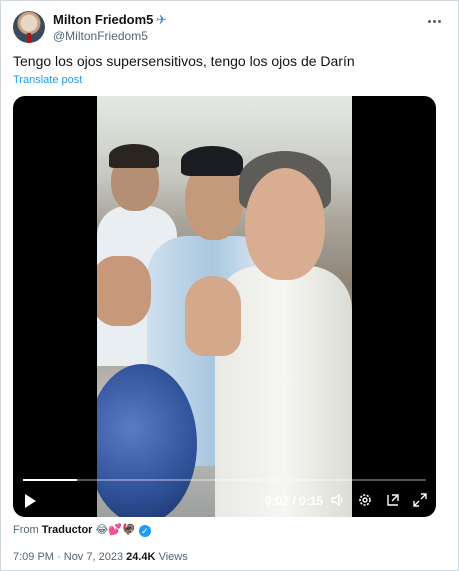 This screenshot has width=459, height=571. I want to click on source-line: From Traductor 😂💕🦃 ✓, so click(82, 530).